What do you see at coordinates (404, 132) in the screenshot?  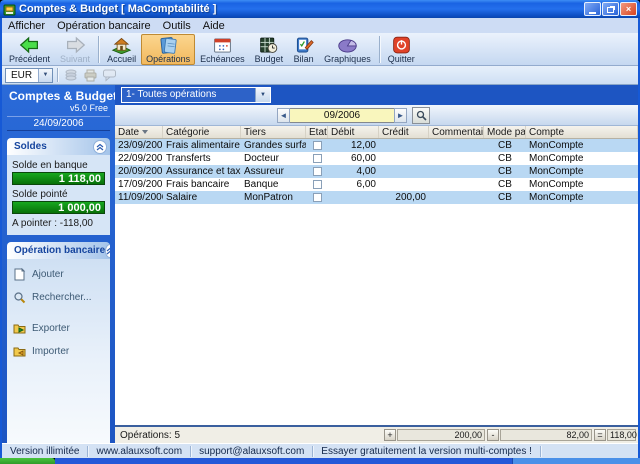 I see `column-header-credit: Crédit` at bounding box center [404, 132].